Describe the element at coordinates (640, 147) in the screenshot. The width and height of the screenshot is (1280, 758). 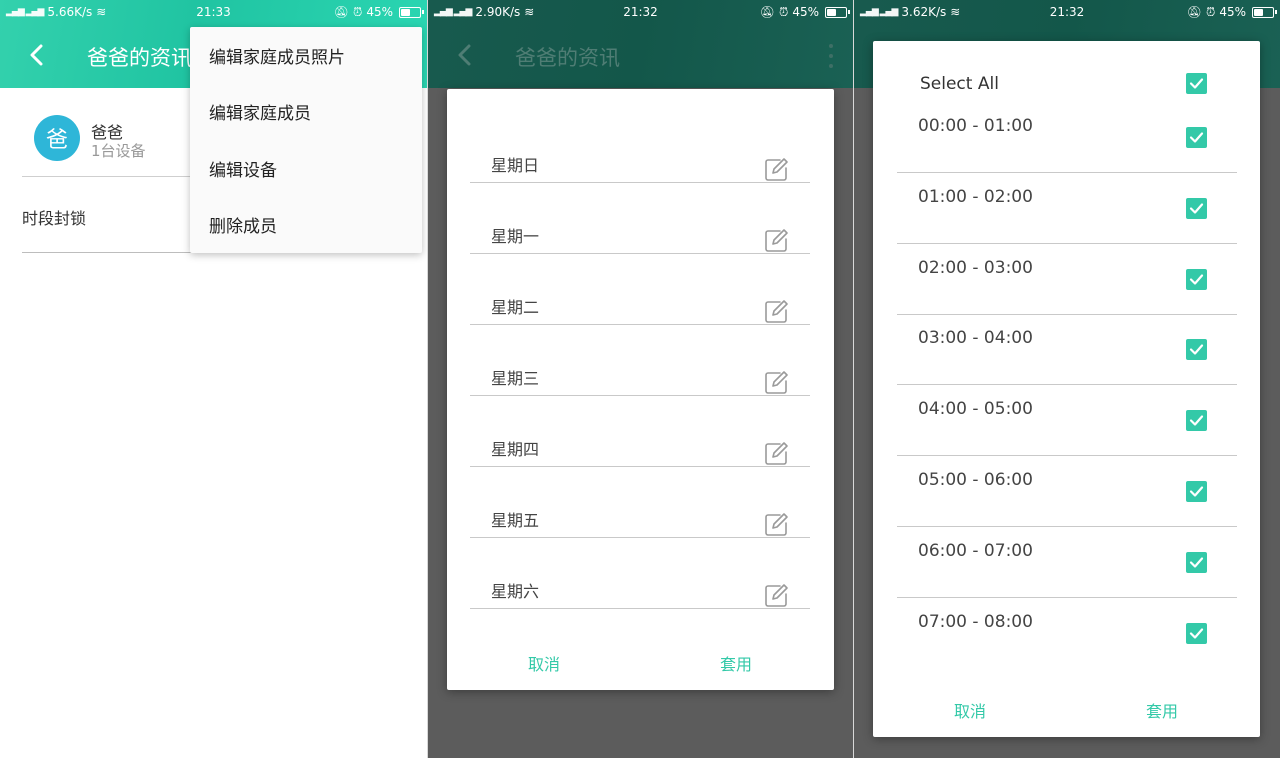
I see `day-row: 星期日` at that location.